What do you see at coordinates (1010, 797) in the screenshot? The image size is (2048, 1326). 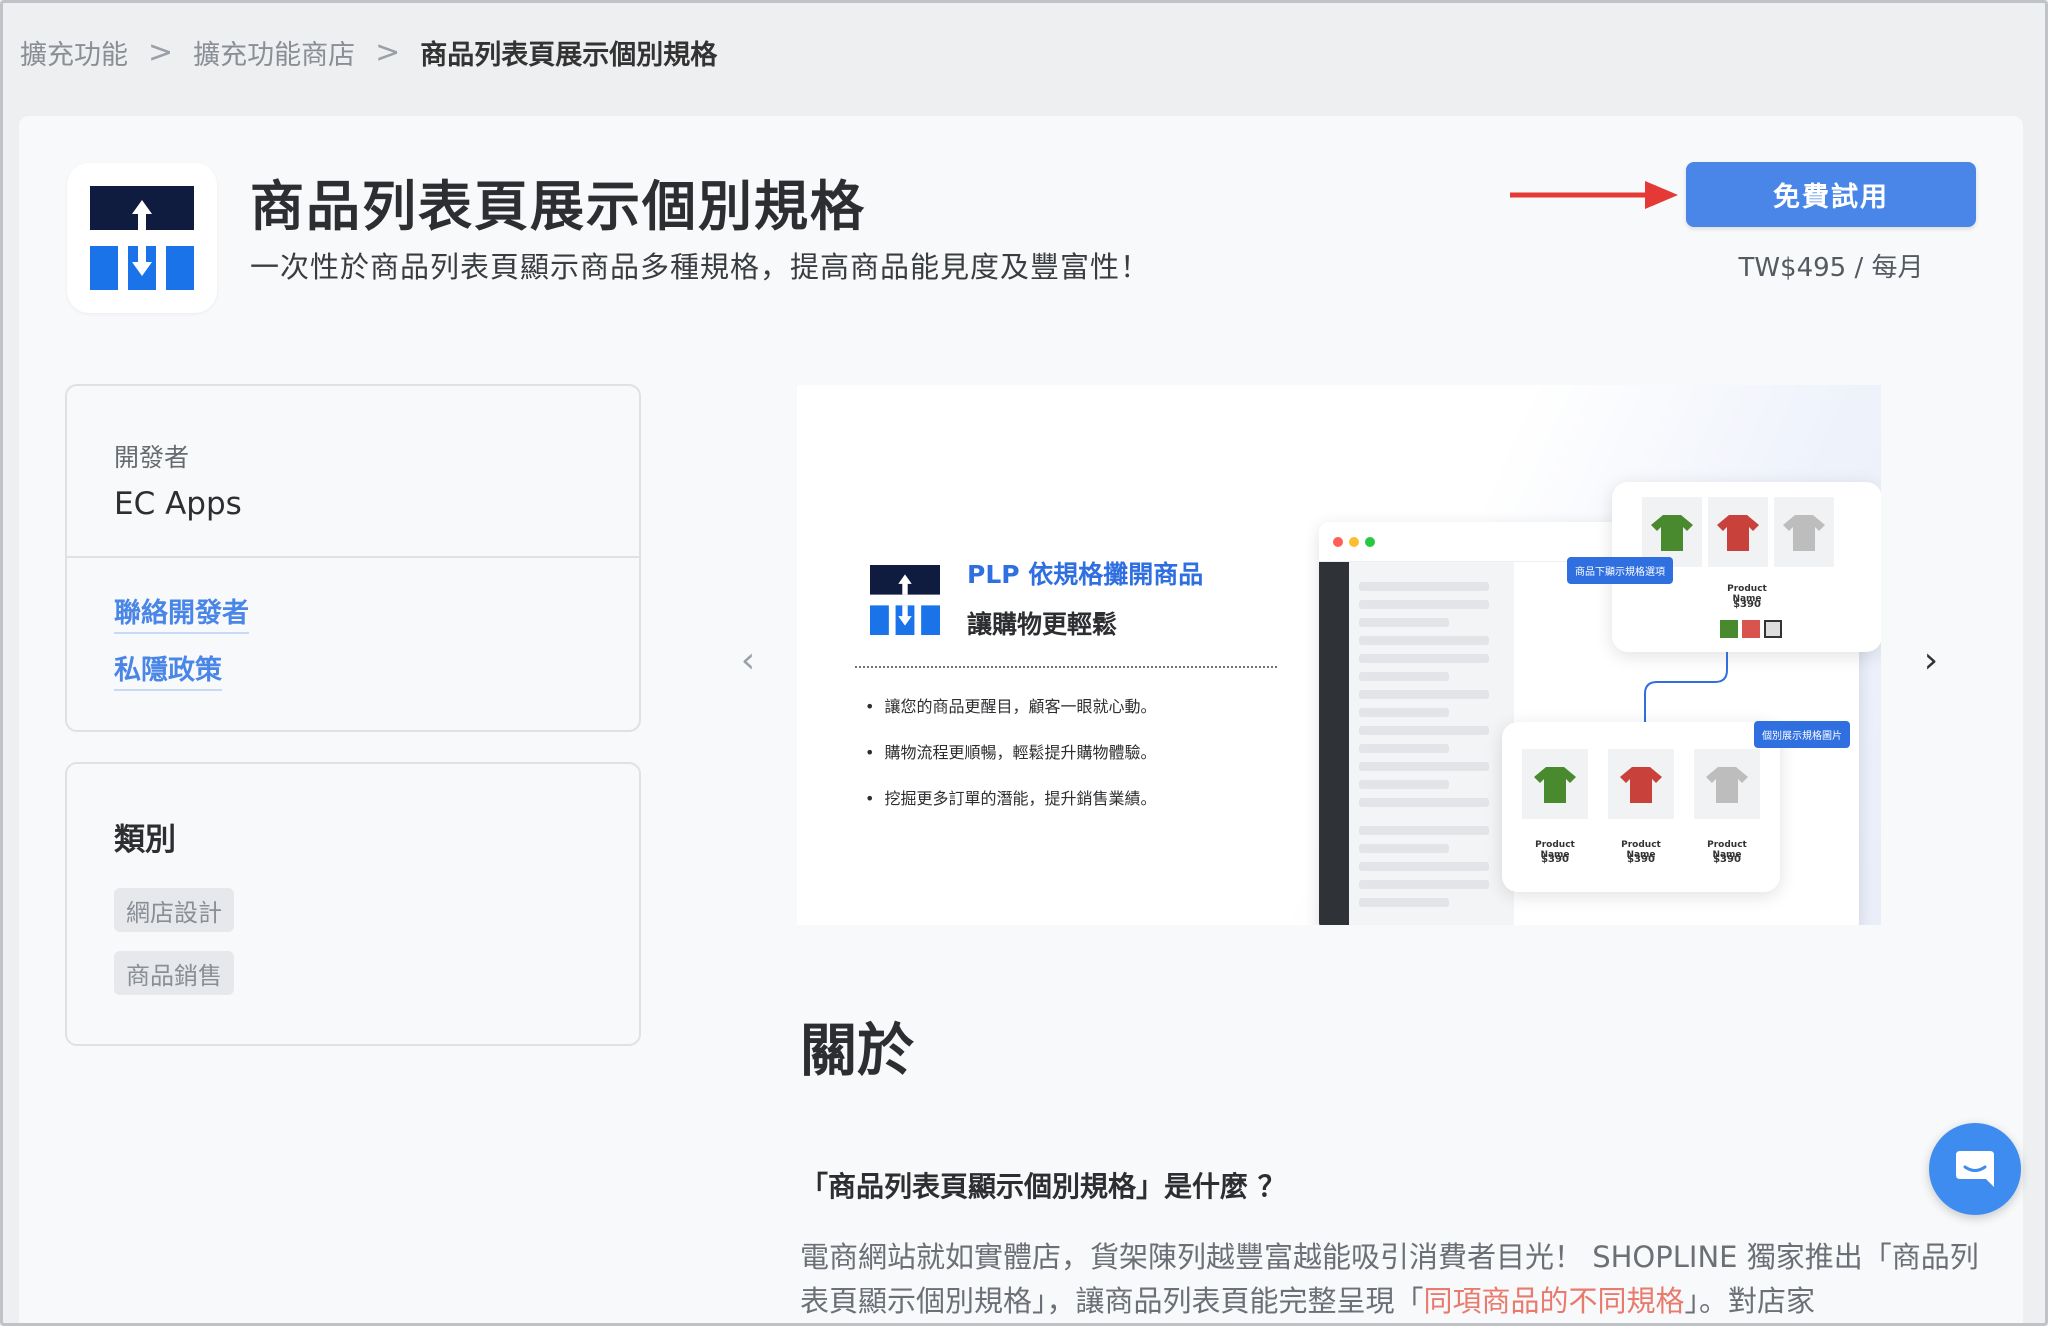 I see `slide-bullet: 挖掘更多訂單的潛能，提升銷售業績。` at bounding box center [1010, 797].